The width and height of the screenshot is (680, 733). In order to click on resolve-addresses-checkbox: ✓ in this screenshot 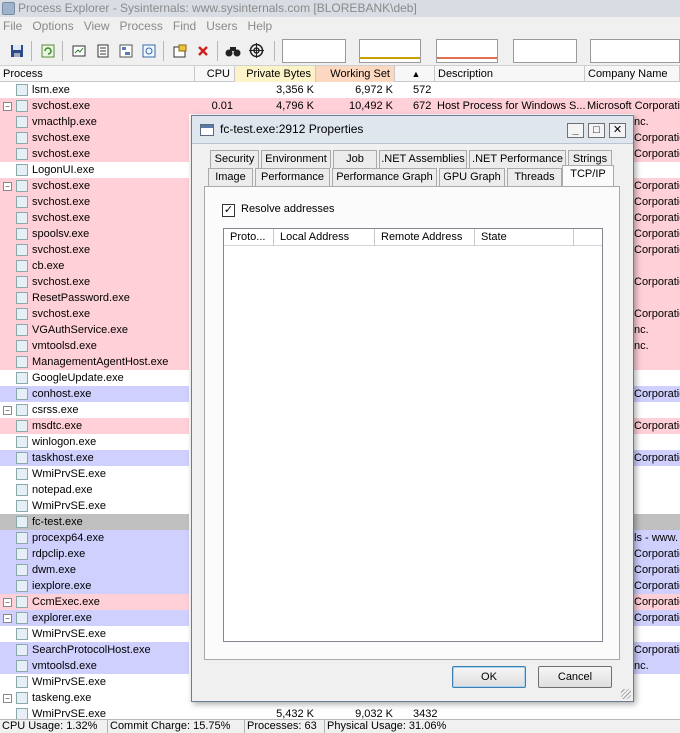, I will do `click(228, 210)`.